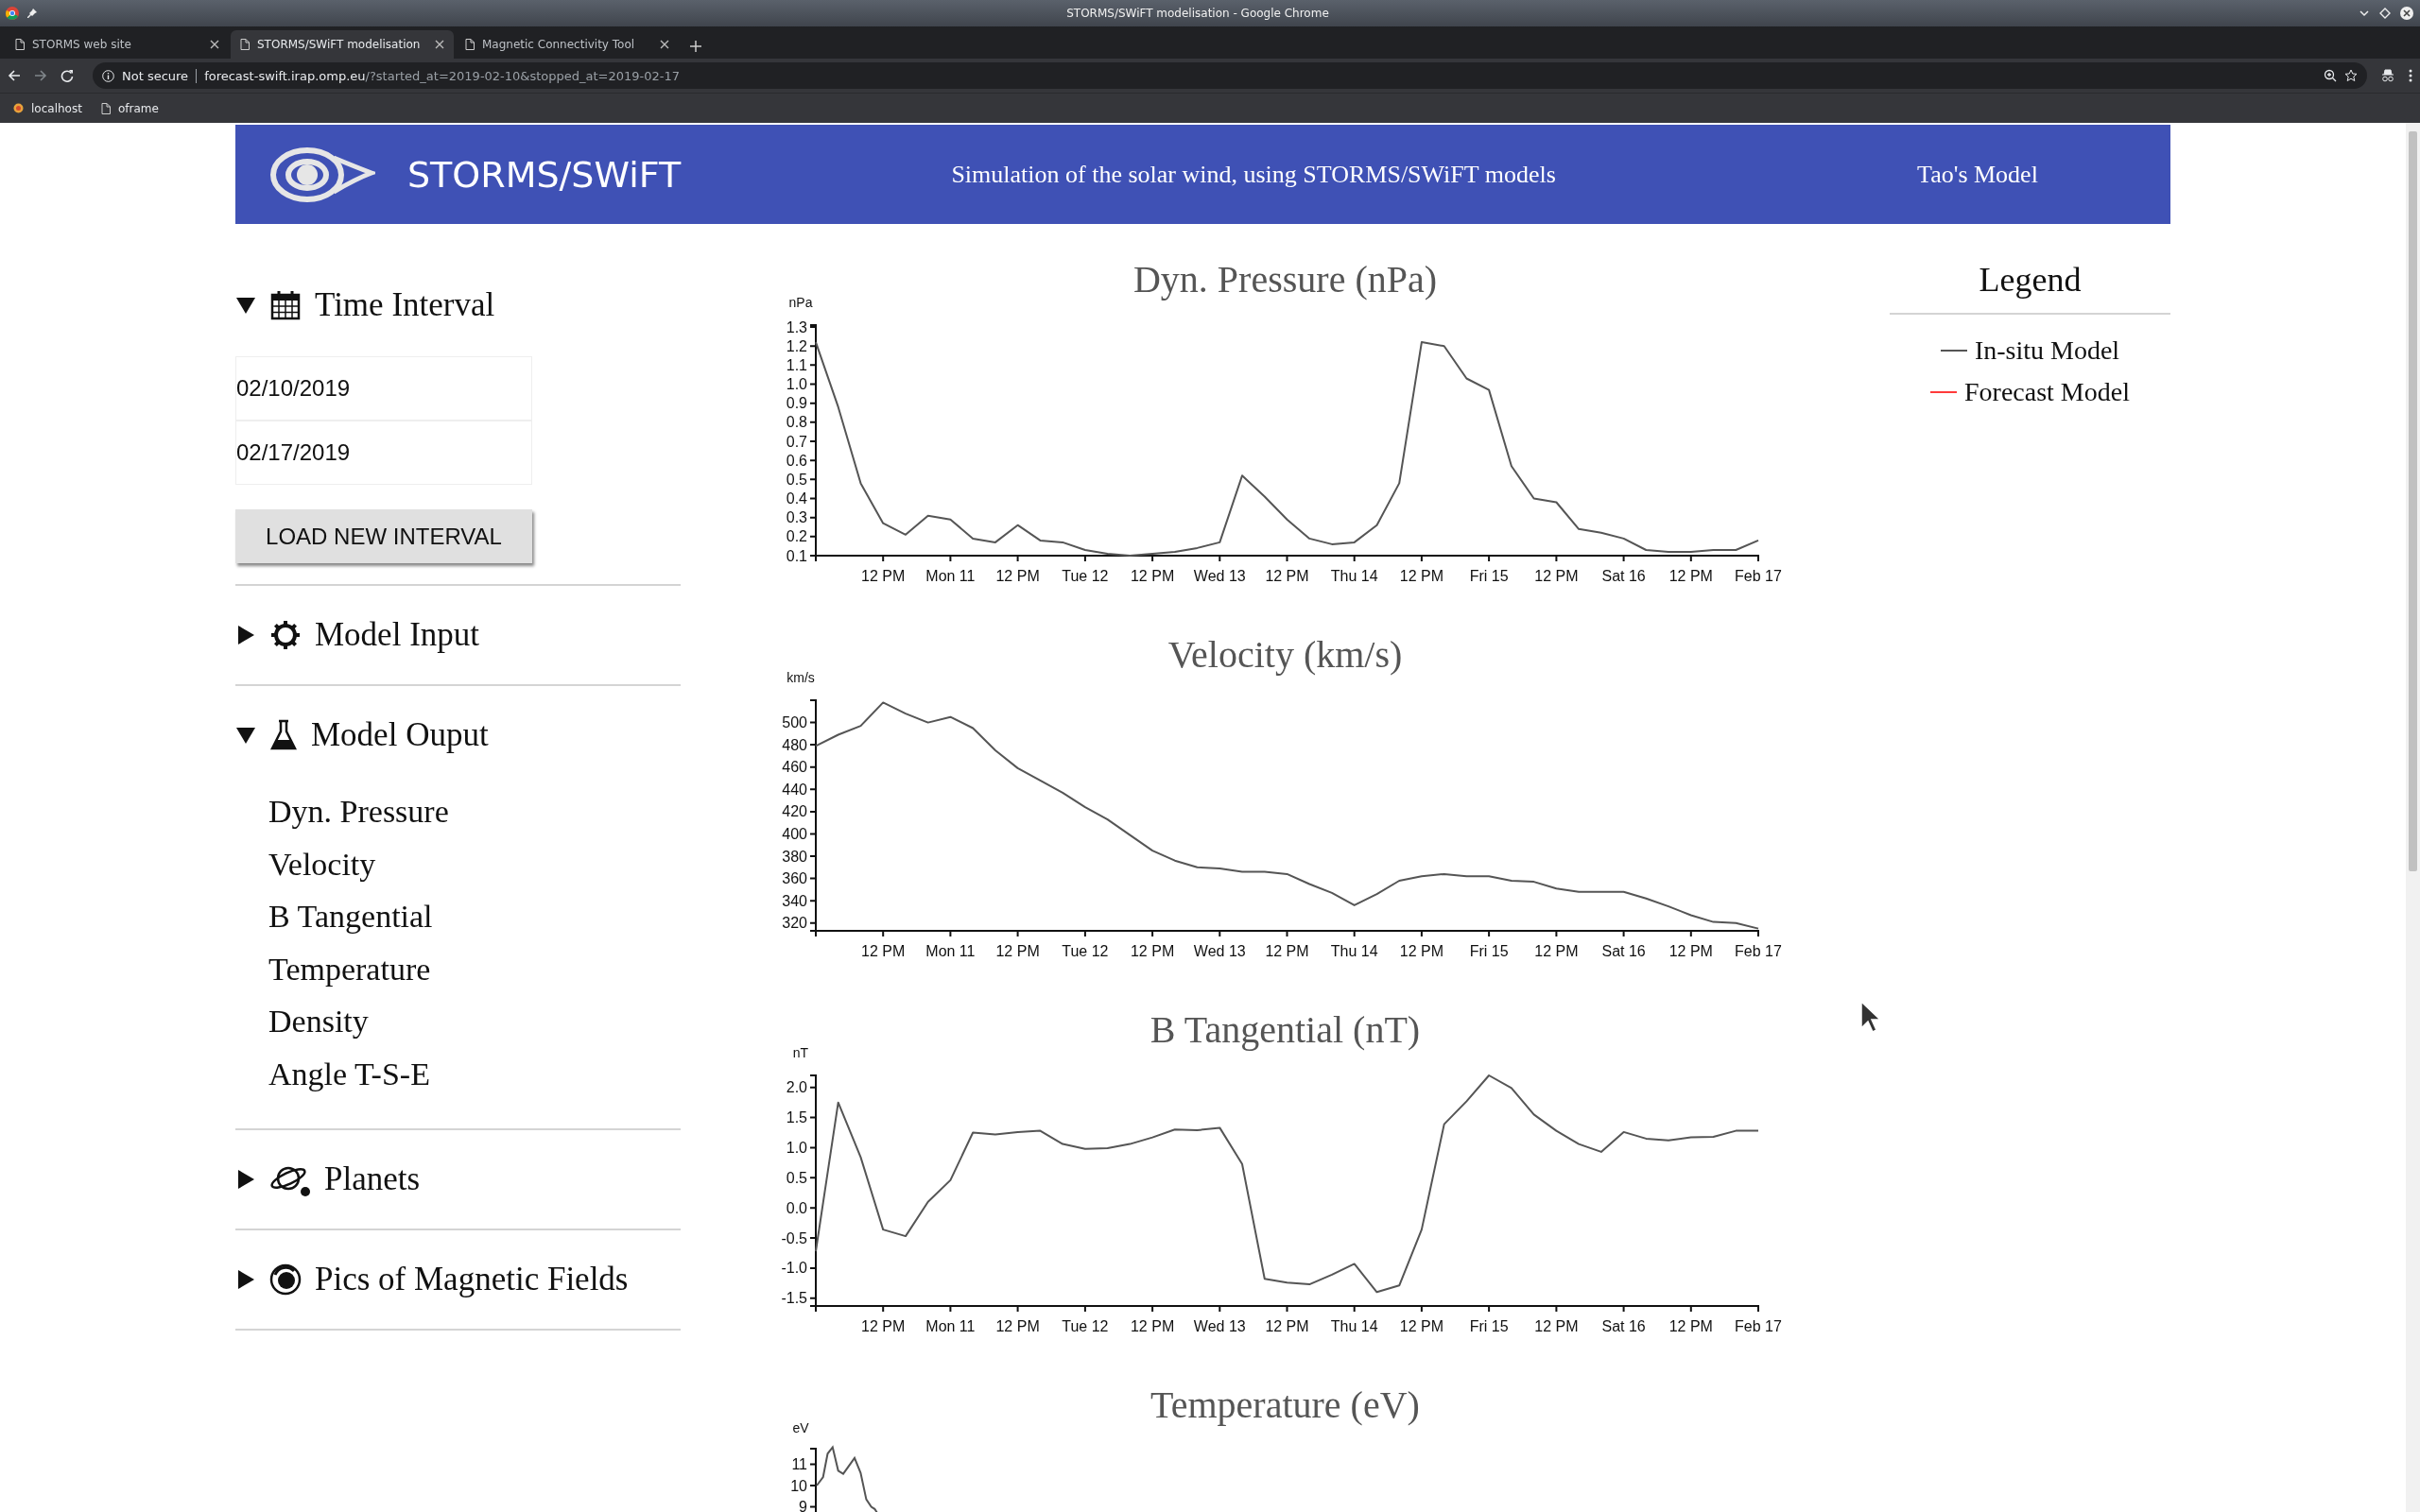 This screenshot has width=2420, height=1512. Describe the element at coordinates (67, 75) in the screenshot. I see `reload-icon` at that location.